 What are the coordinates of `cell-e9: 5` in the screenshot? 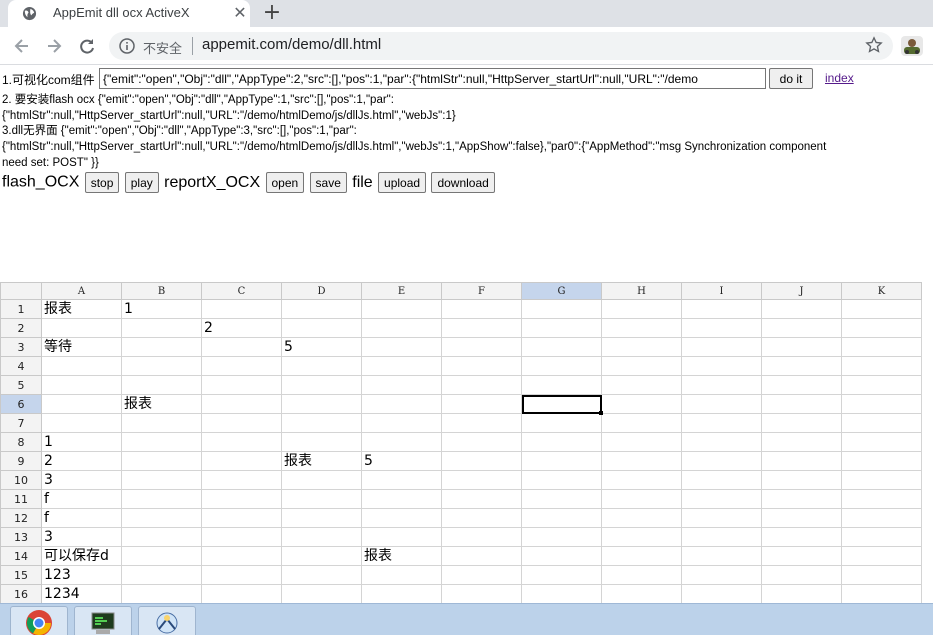 It's located at (401, 461).